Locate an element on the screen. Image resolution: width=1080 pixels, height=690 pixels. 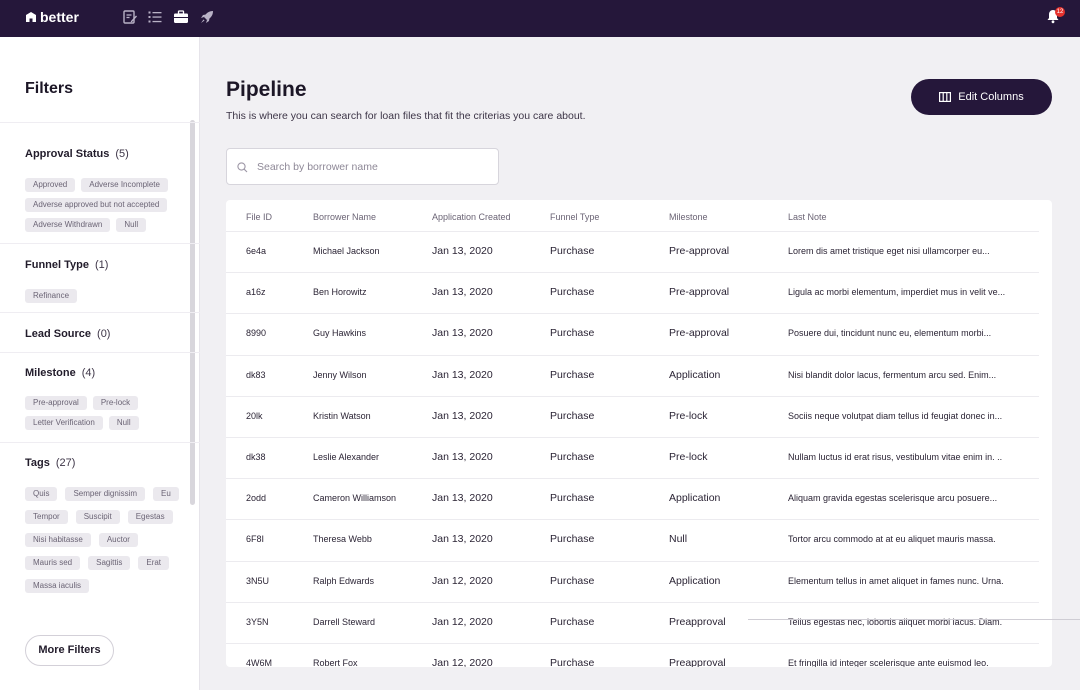
filter-chip: Eu is located at coordinates (166, 494).